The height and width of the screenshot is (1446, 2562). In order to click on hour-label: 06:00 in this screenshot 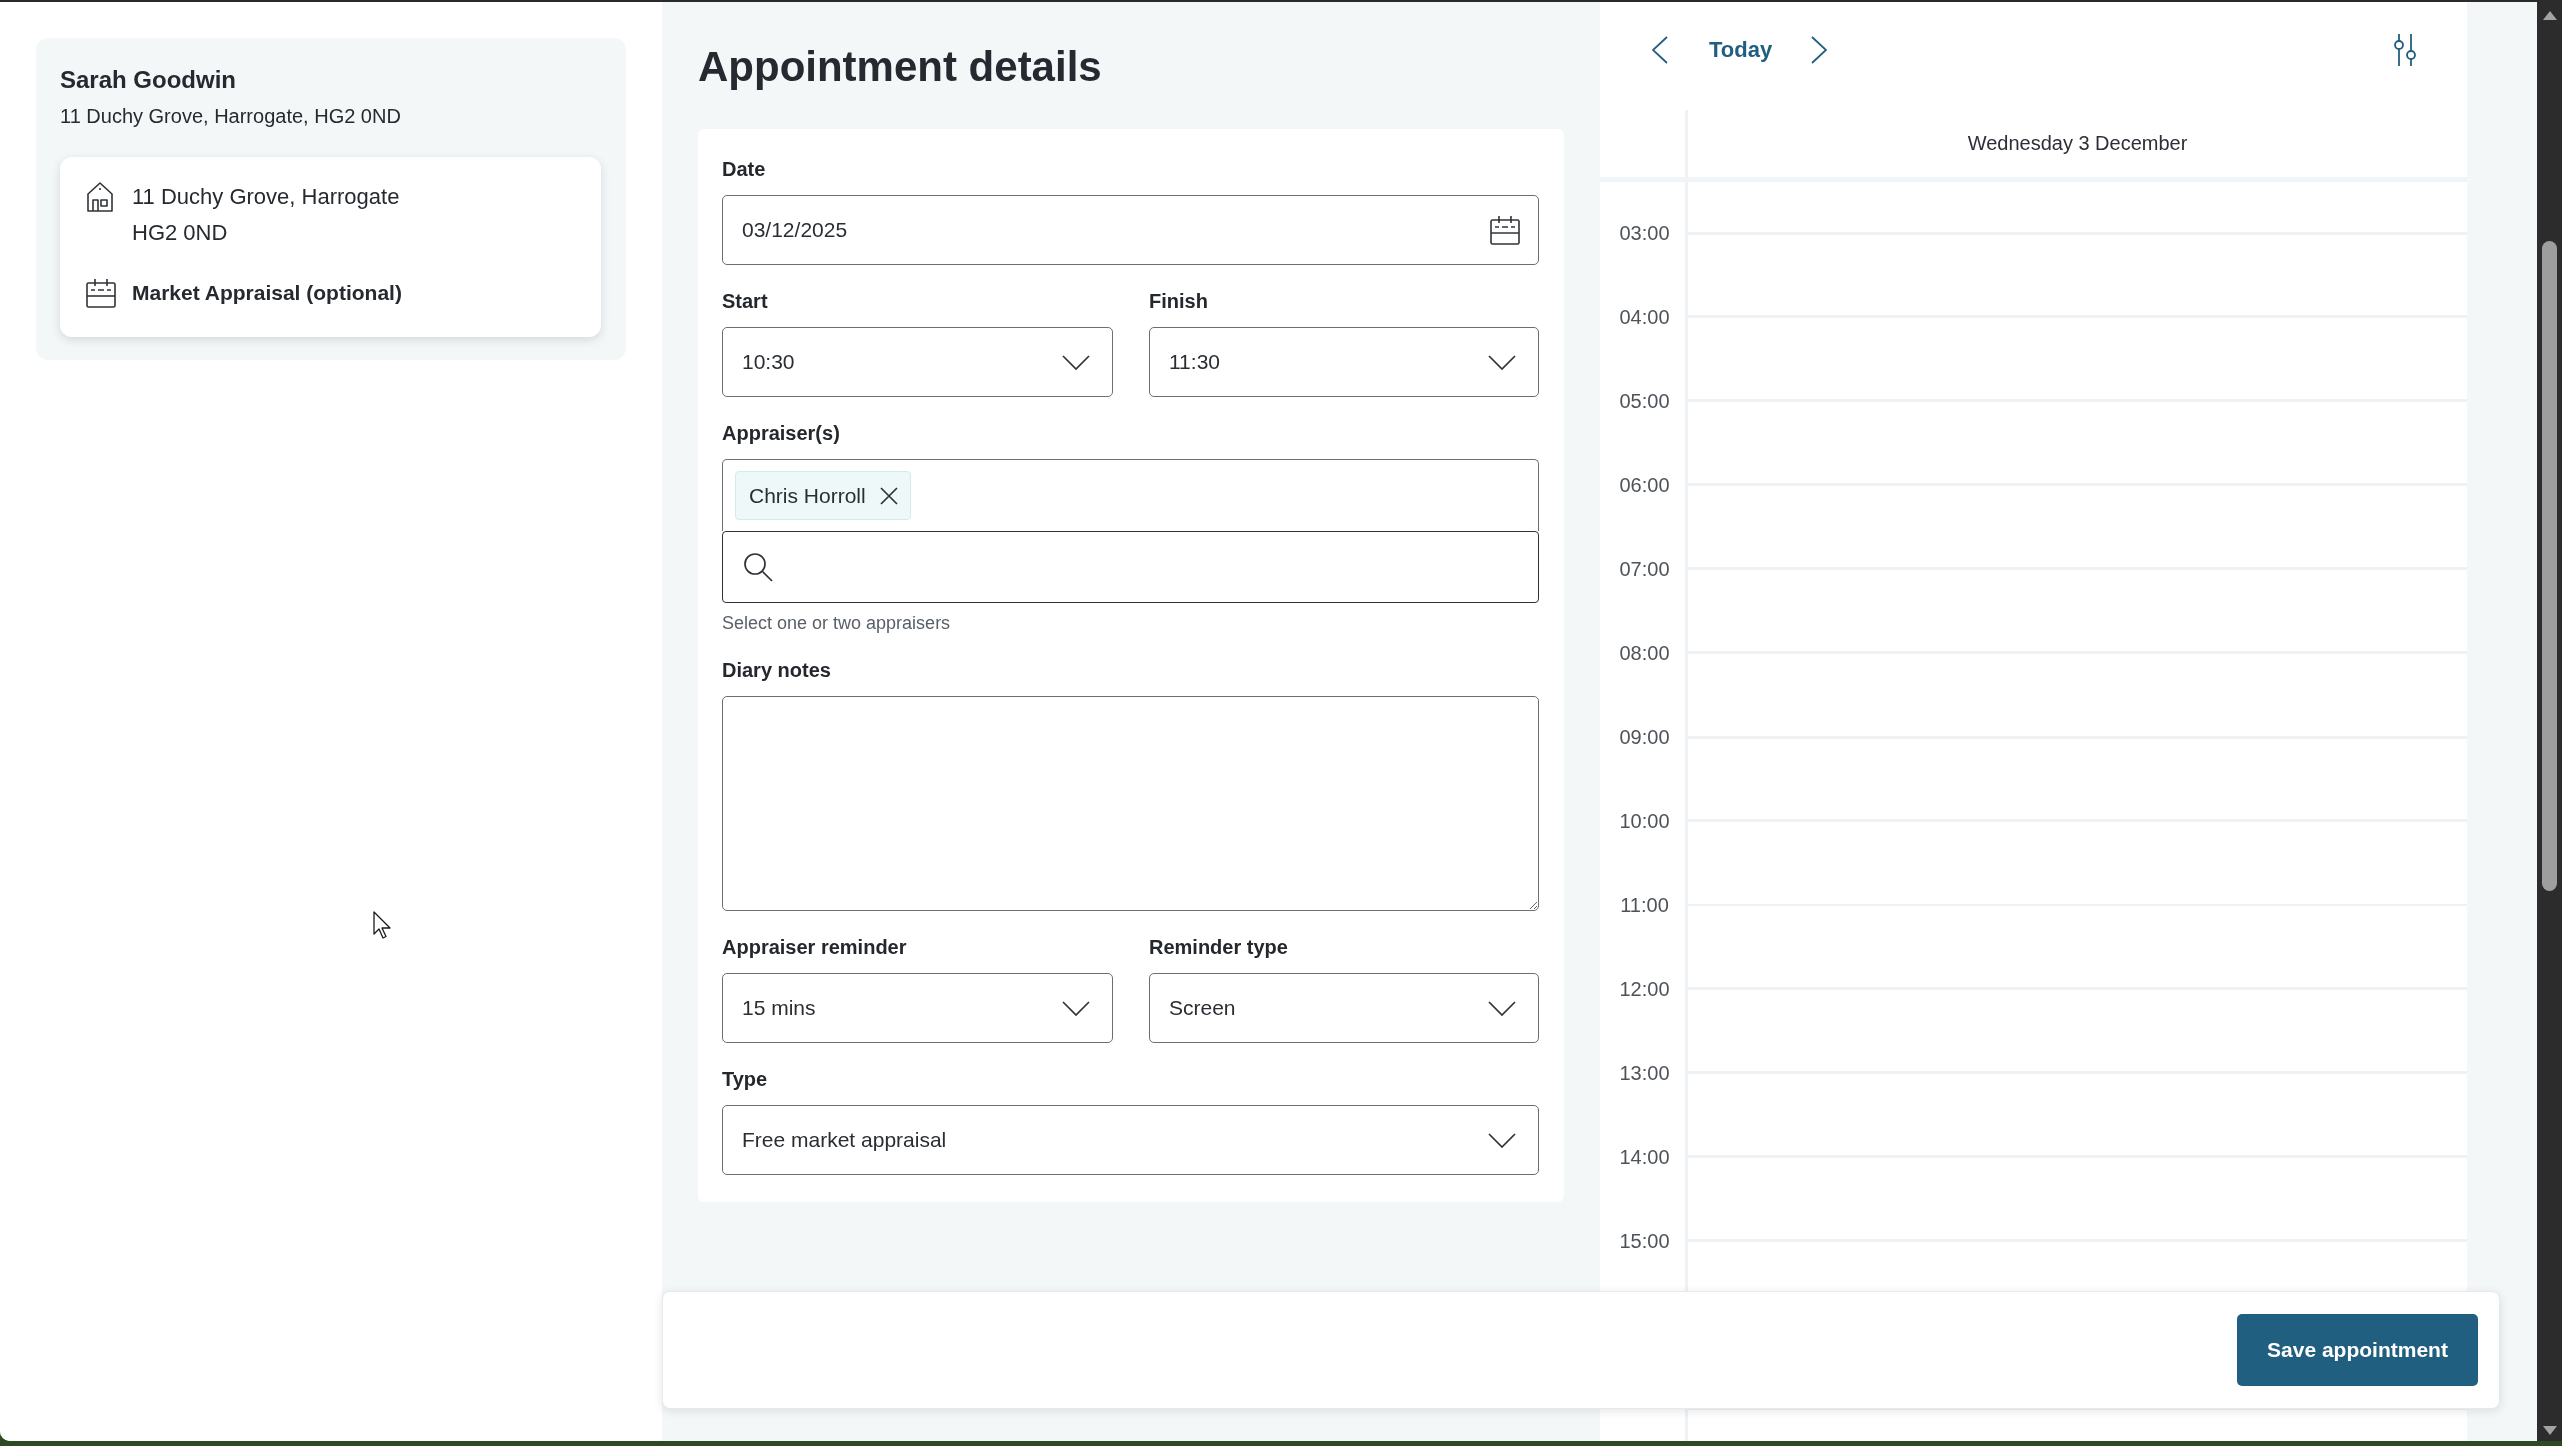, I will do `click(1644, 485)`.